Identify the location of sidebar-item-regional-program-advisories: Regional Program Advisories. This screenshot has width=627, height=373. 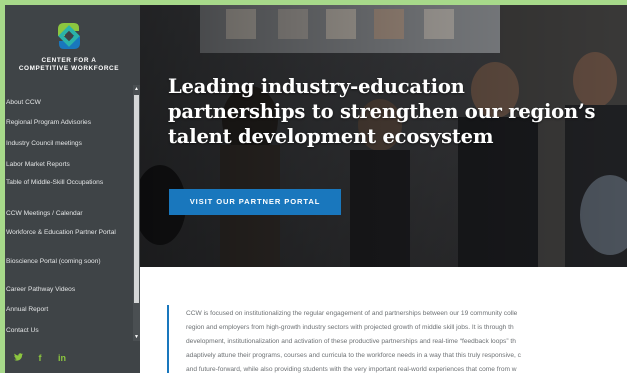
(69, 123).